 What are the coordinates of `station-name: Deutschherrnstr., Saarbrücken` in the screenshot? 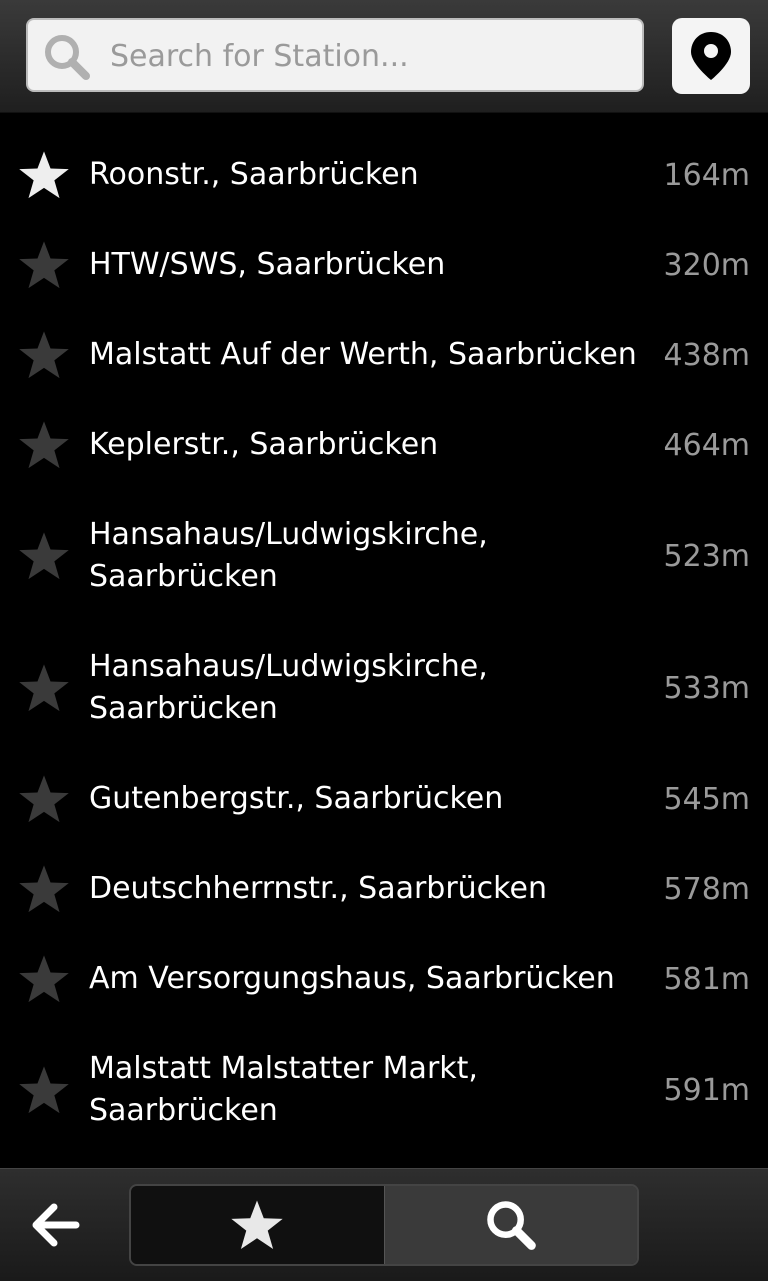 It's located at (318, 888).